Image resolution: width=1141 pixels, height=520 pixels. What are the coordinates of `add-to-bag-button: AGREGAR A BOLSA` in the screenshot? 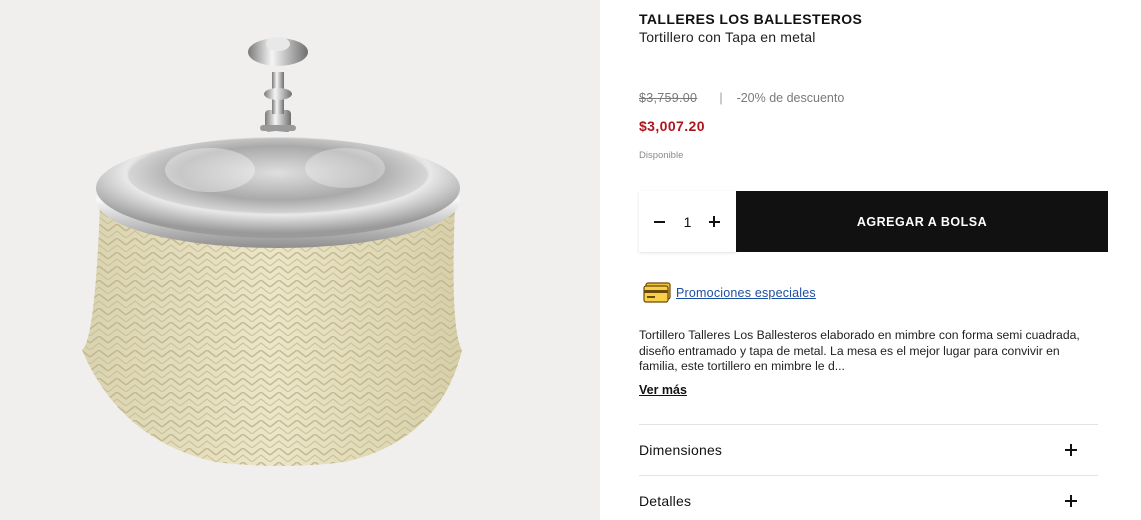 It's located at (922, 221).